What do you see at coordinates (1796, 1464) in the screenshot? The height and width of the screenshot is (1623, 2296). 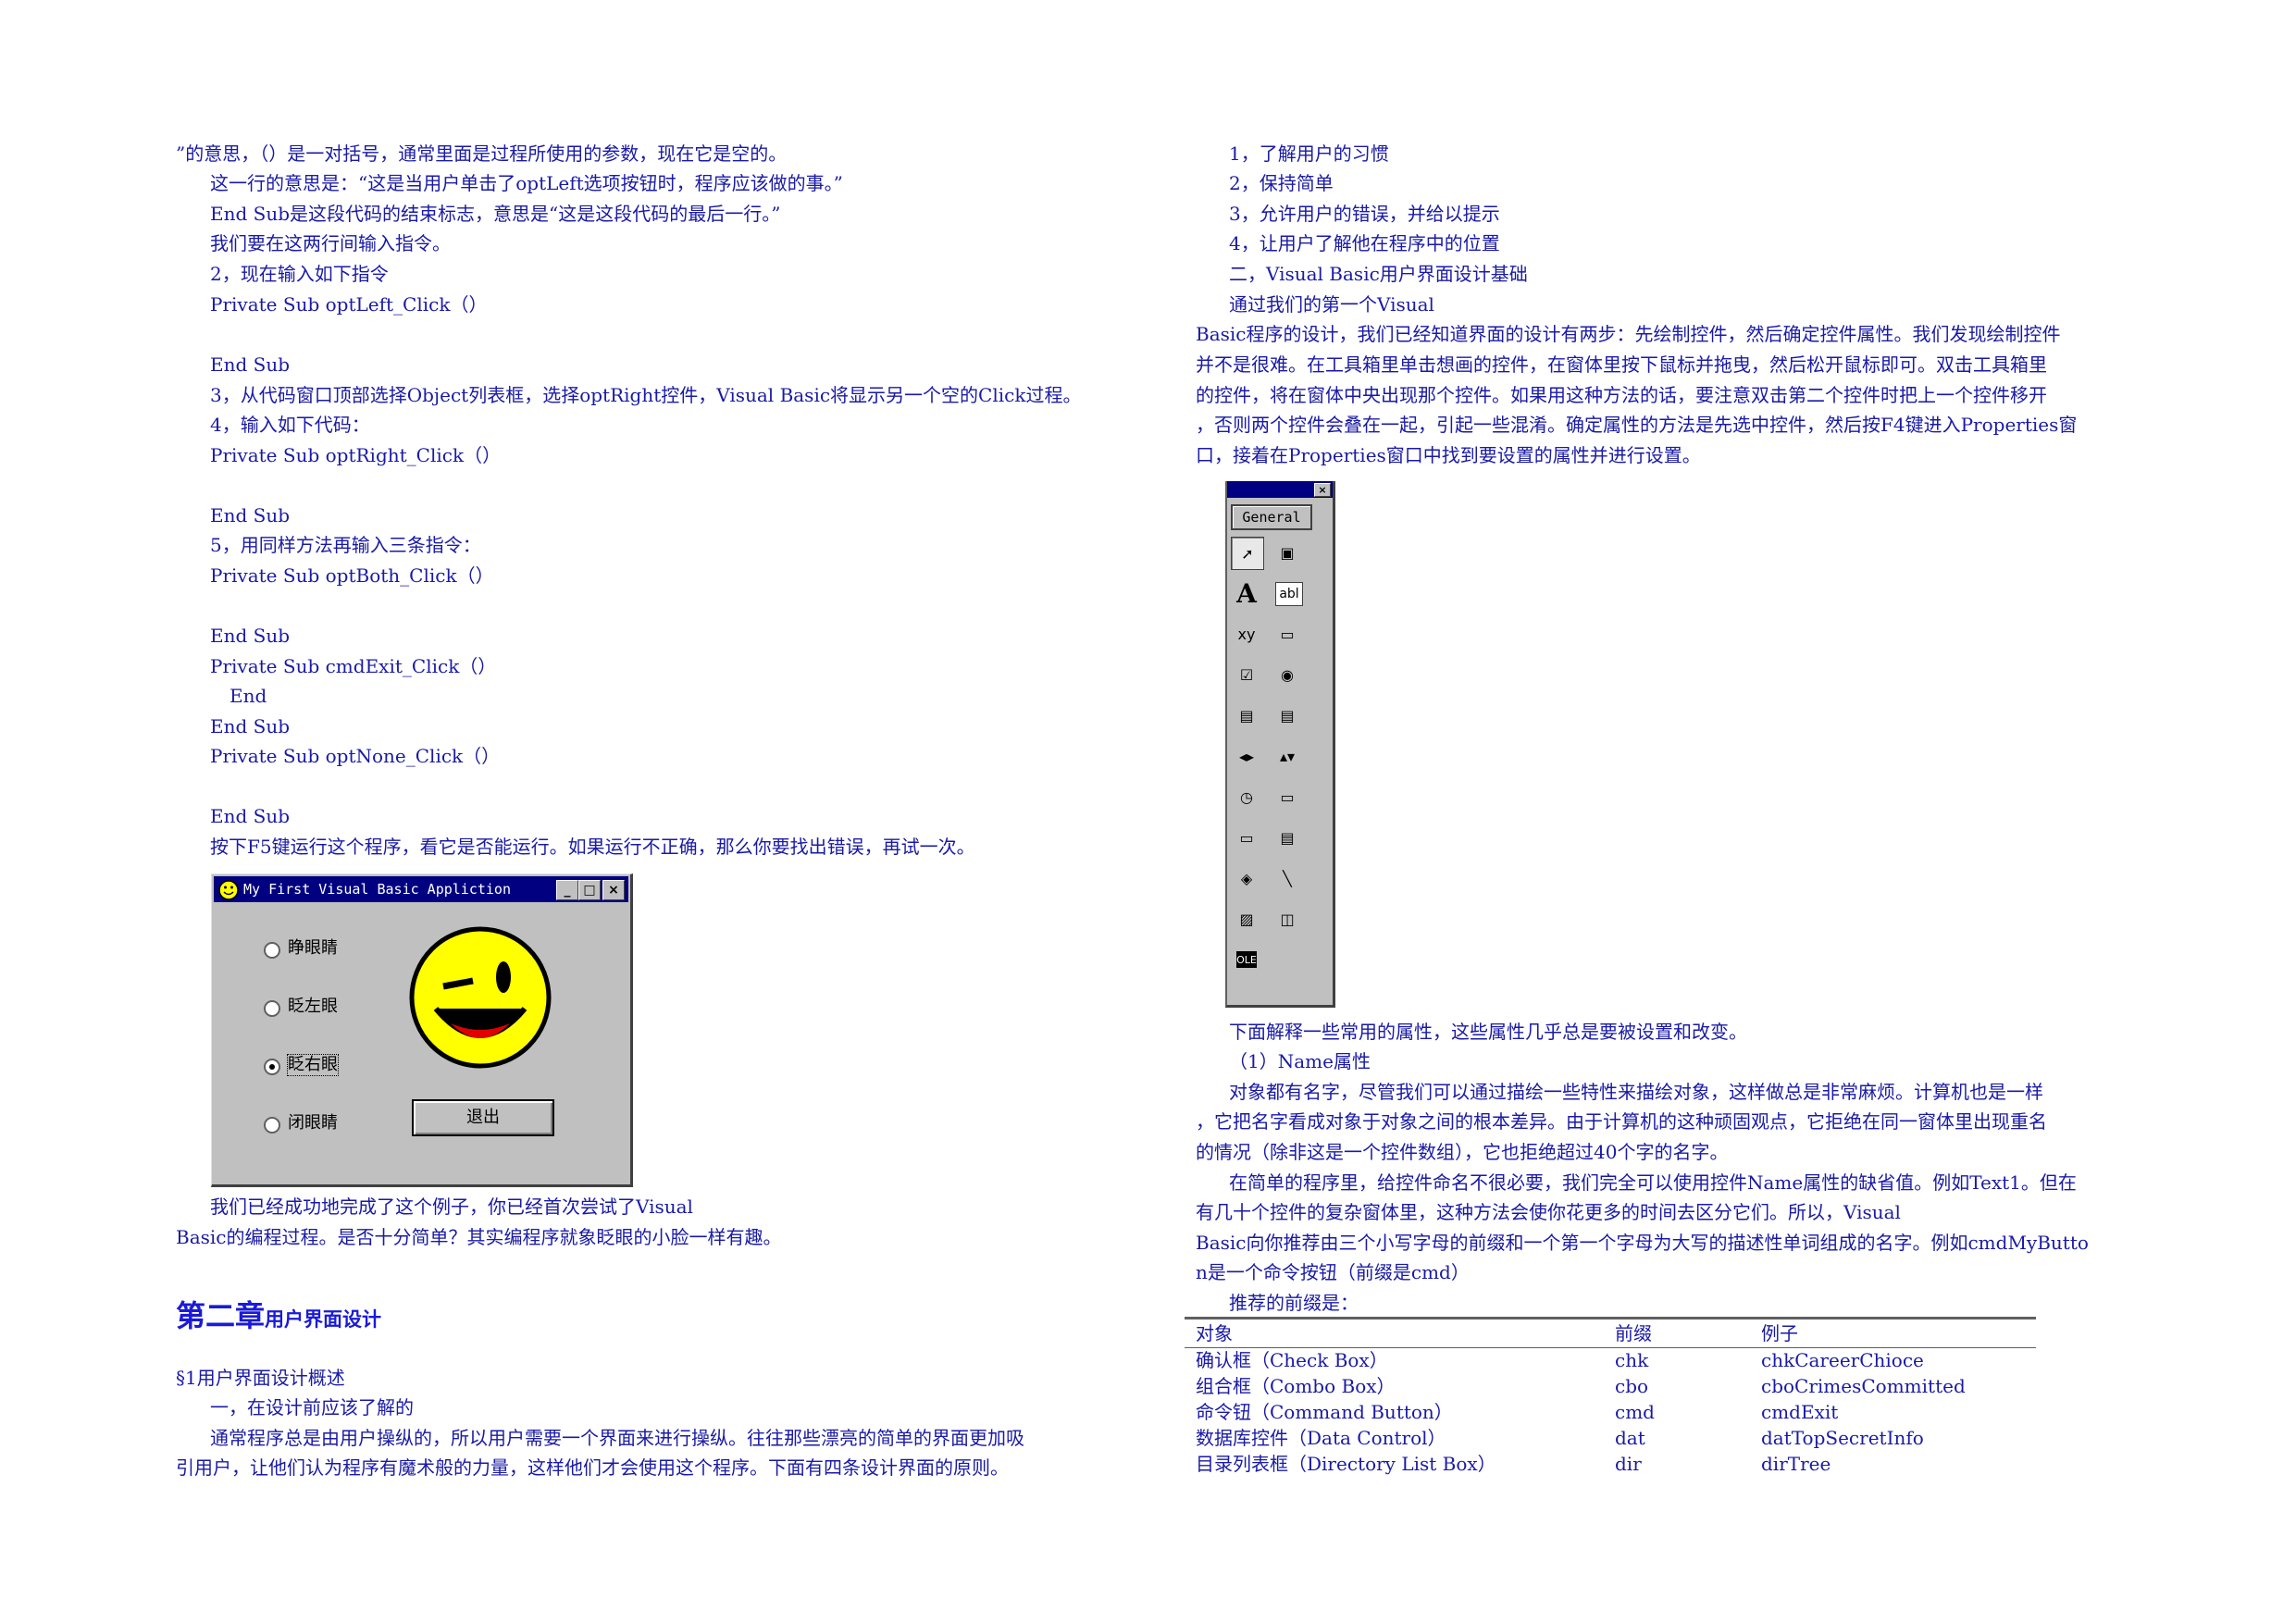 I see `table-cell: dirTree` at bounding box center [1796, 1464].